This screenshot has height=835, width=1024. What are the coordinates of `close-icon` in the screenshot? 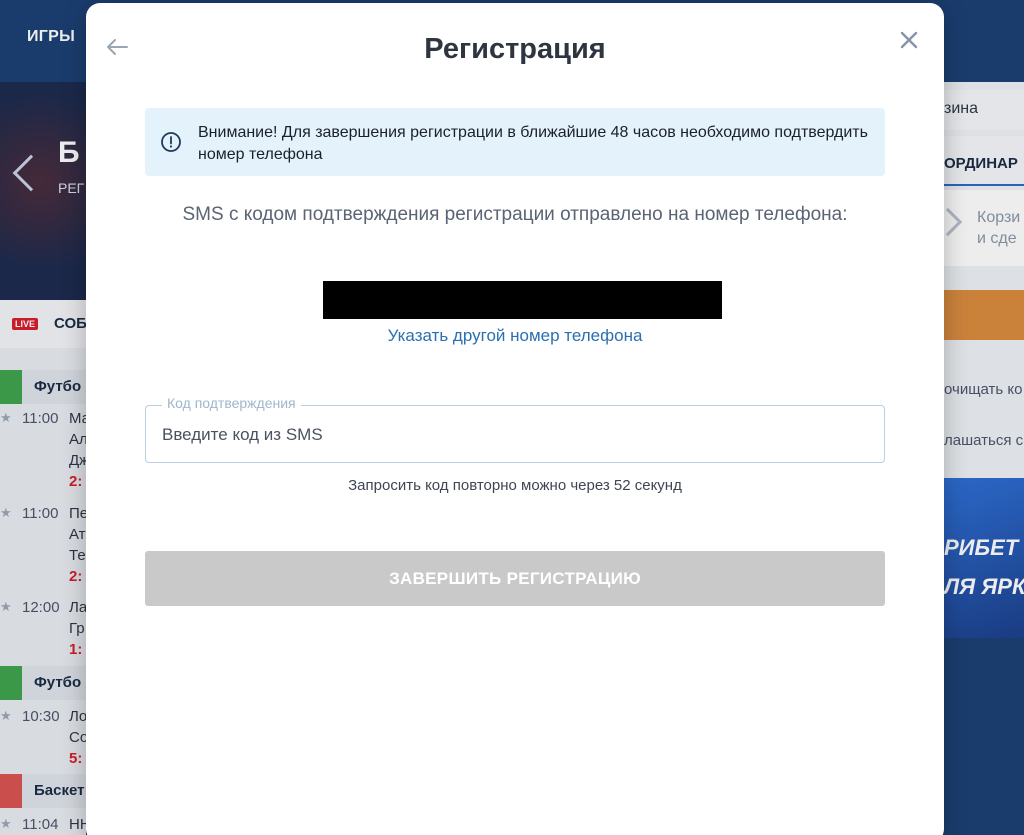 It's located at (909, 40).